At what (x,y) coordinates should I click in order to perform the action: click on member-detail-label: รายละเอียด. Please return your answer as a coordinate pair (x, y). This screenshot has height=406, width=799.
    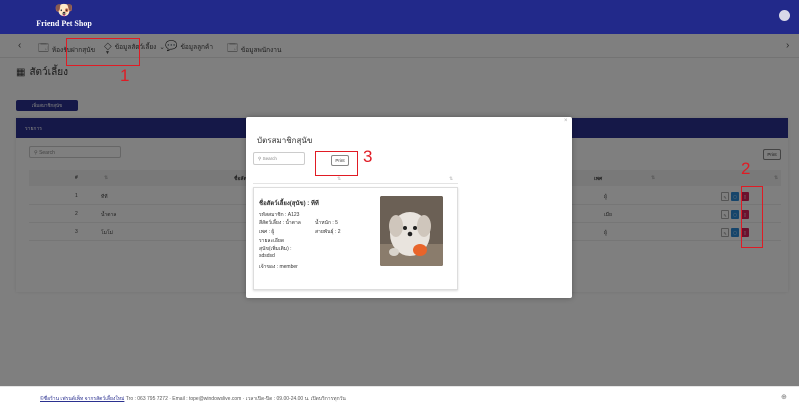
    Looking at the image, I should click on (272, 241).